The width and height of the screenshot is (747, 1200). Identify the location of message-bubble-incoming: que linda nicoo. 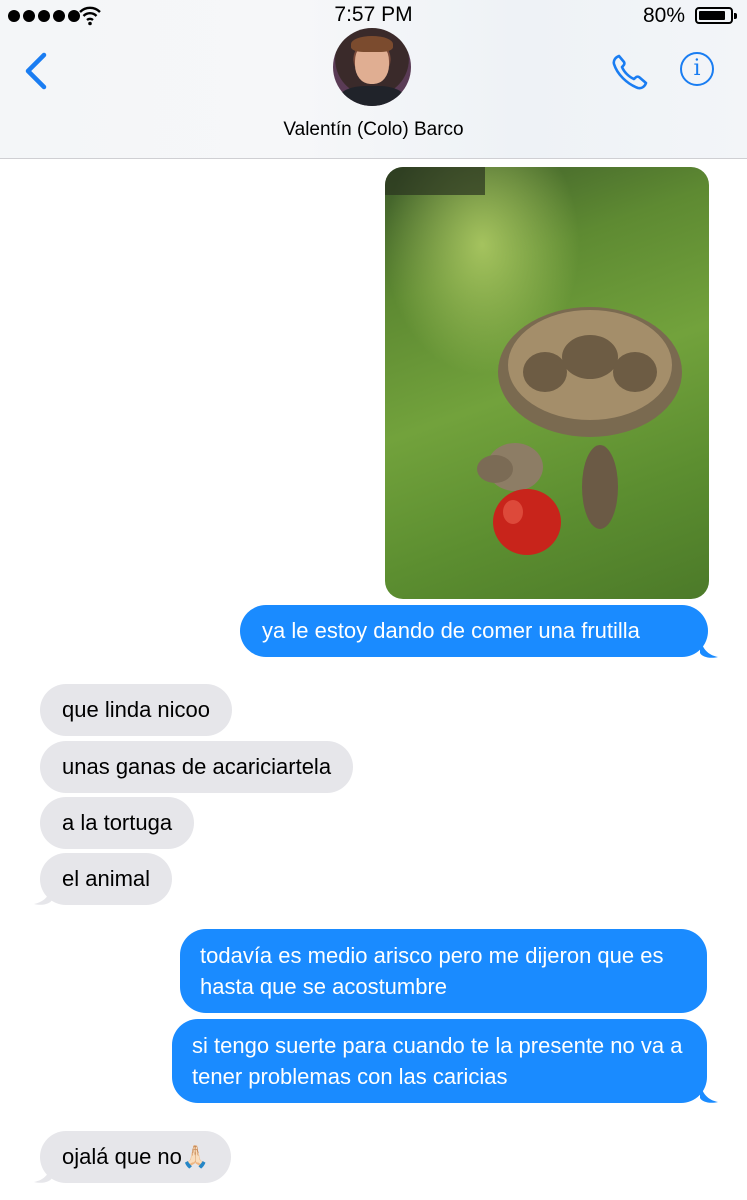
(136, 710).